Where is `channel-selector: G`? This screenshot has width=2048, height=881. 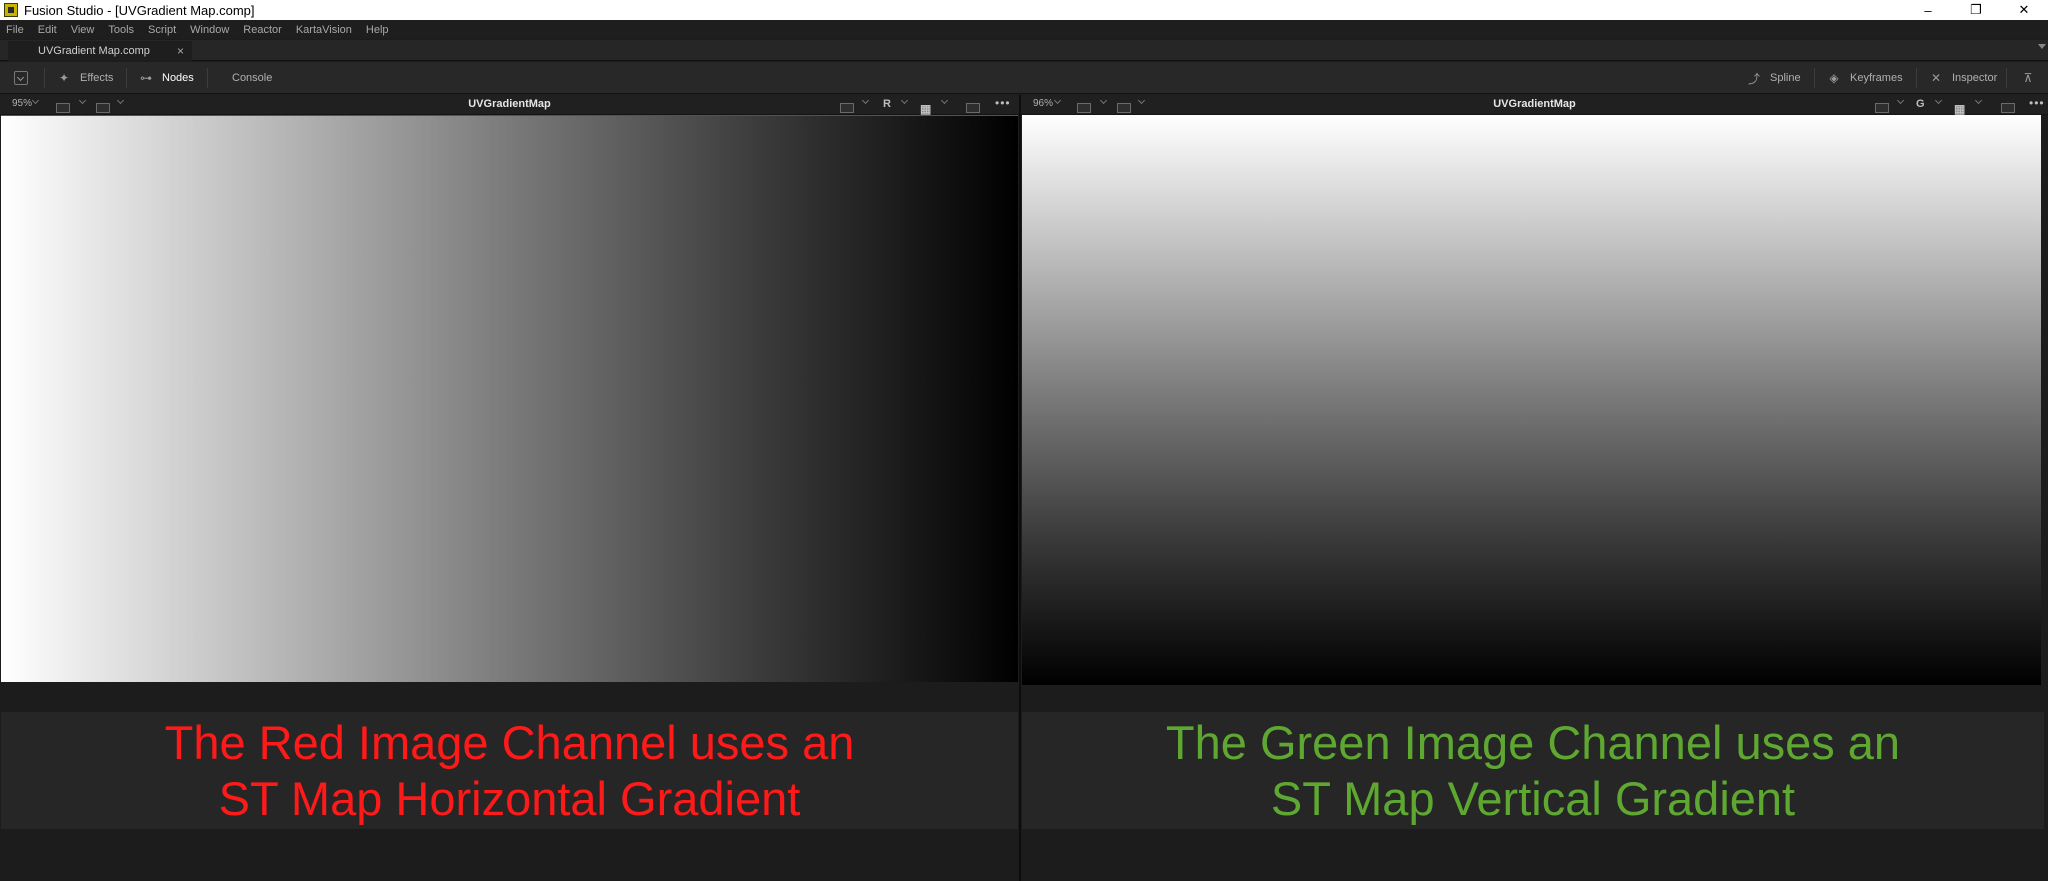 channel-selector: G is located at coordinates (1920, 104).